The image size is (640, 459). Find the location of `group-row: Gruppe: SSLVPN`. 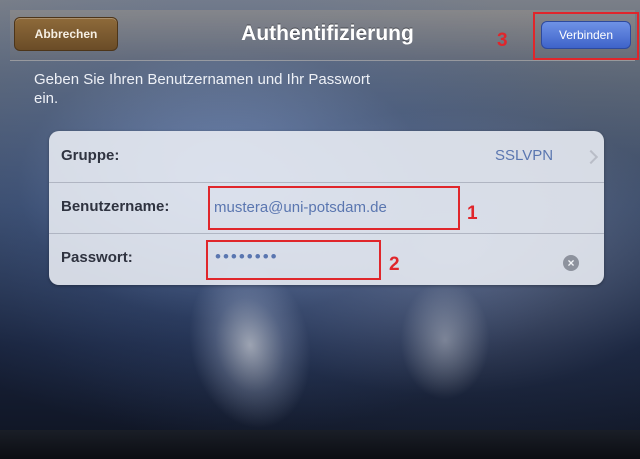

group-row: Gruppe: SSLVPN is located at coordinates (326, 157).